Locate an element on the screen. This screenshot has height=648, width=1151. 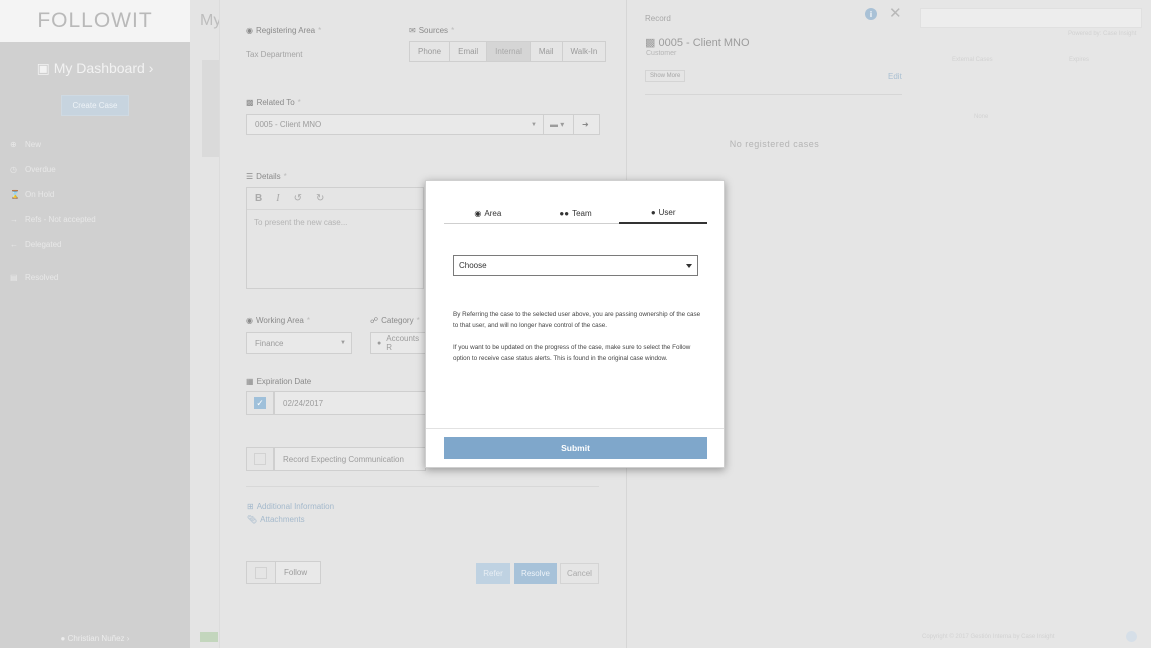
tab-team: ●● Team is located at coordinates (576, 213).